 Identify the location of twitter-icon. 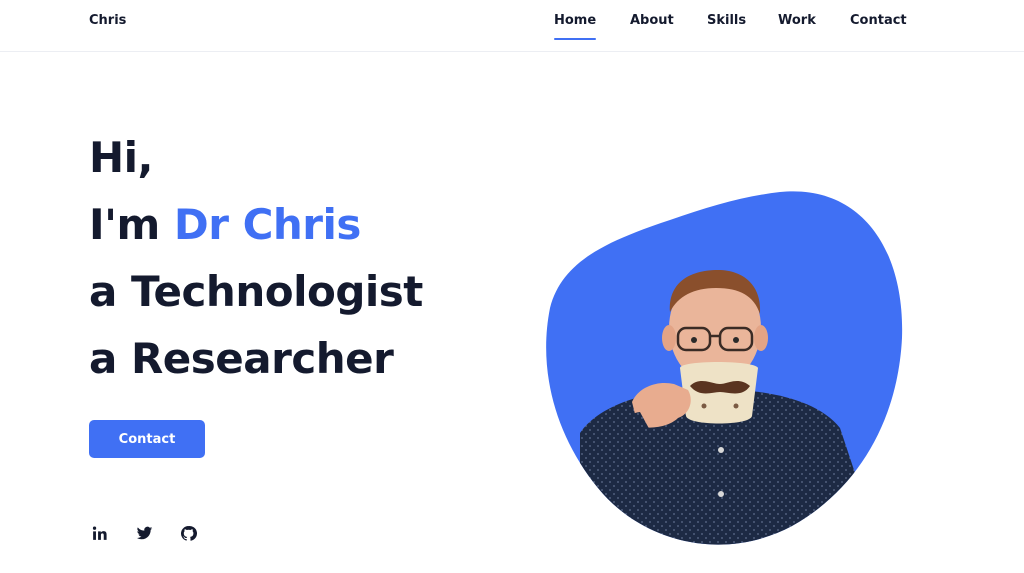
(144, 532).